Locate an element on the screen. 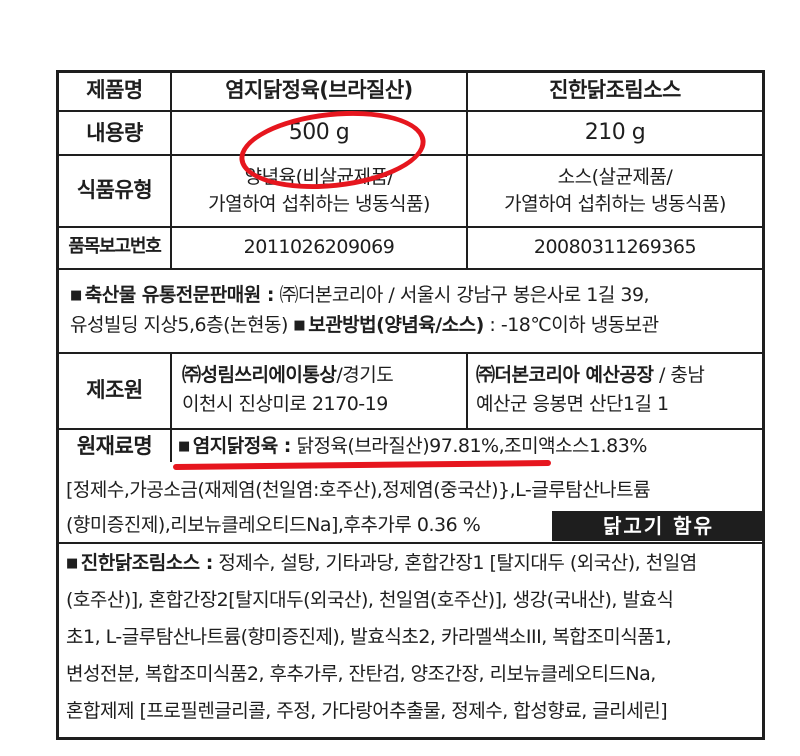 The width and height of the screenshot is (800, 756). ingredients-line-1: ■ 염지닭정육 : 닭정육(브라질산)97.81%,조미액소스1.83% is located at coordinates (412, 446).